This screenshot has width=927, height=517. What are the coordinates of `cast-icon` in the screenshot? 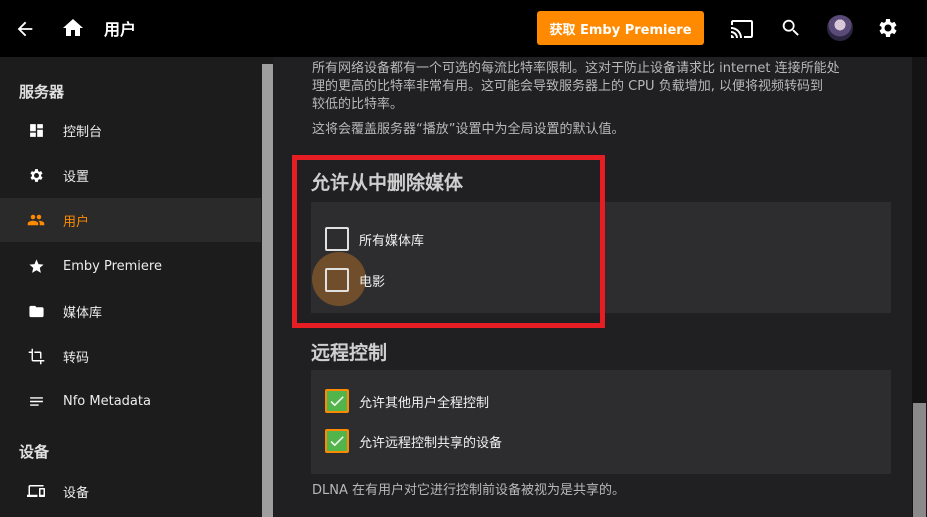 It's located at (742, 29).